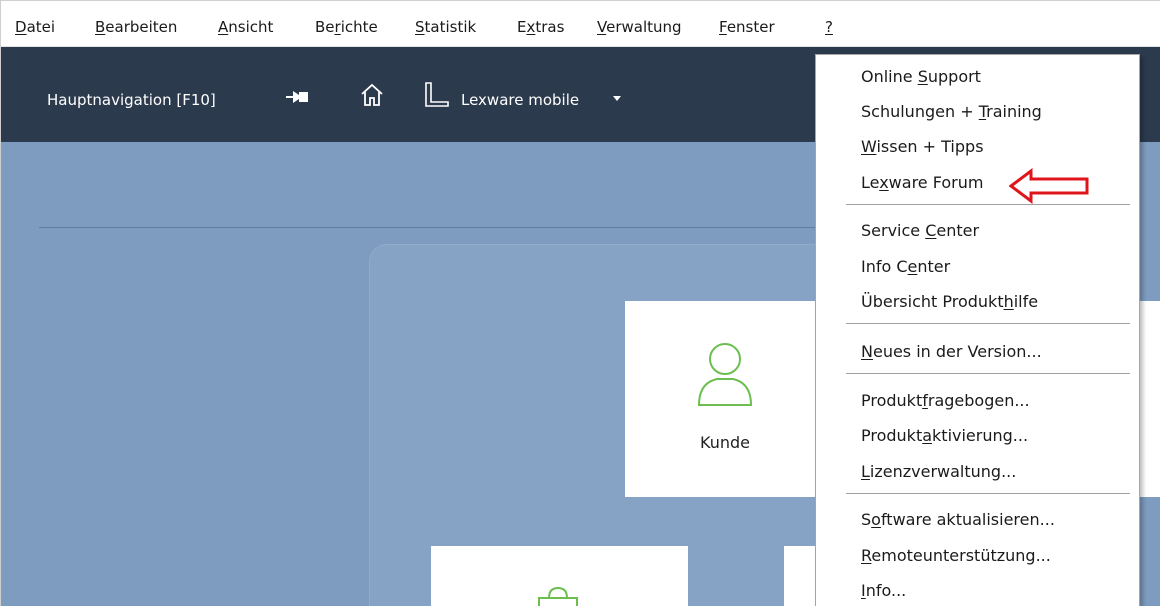 The image size is (1160, 606). I want to click on home-icon, so click(372, 95).